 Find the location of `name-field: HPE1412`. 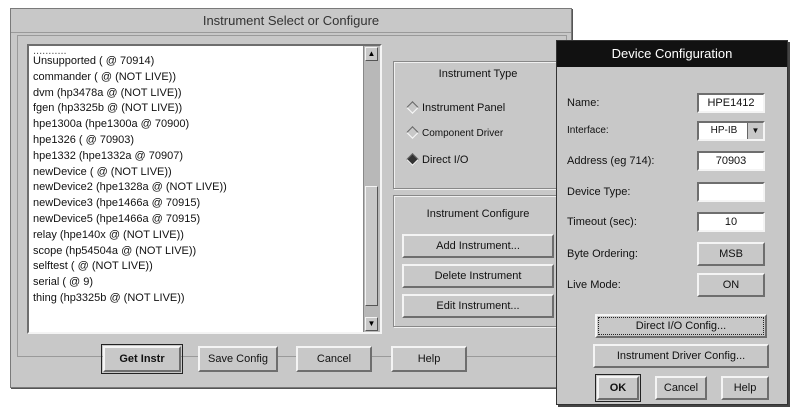

name-field: HPE1412 is located at coordinates (731, 103).